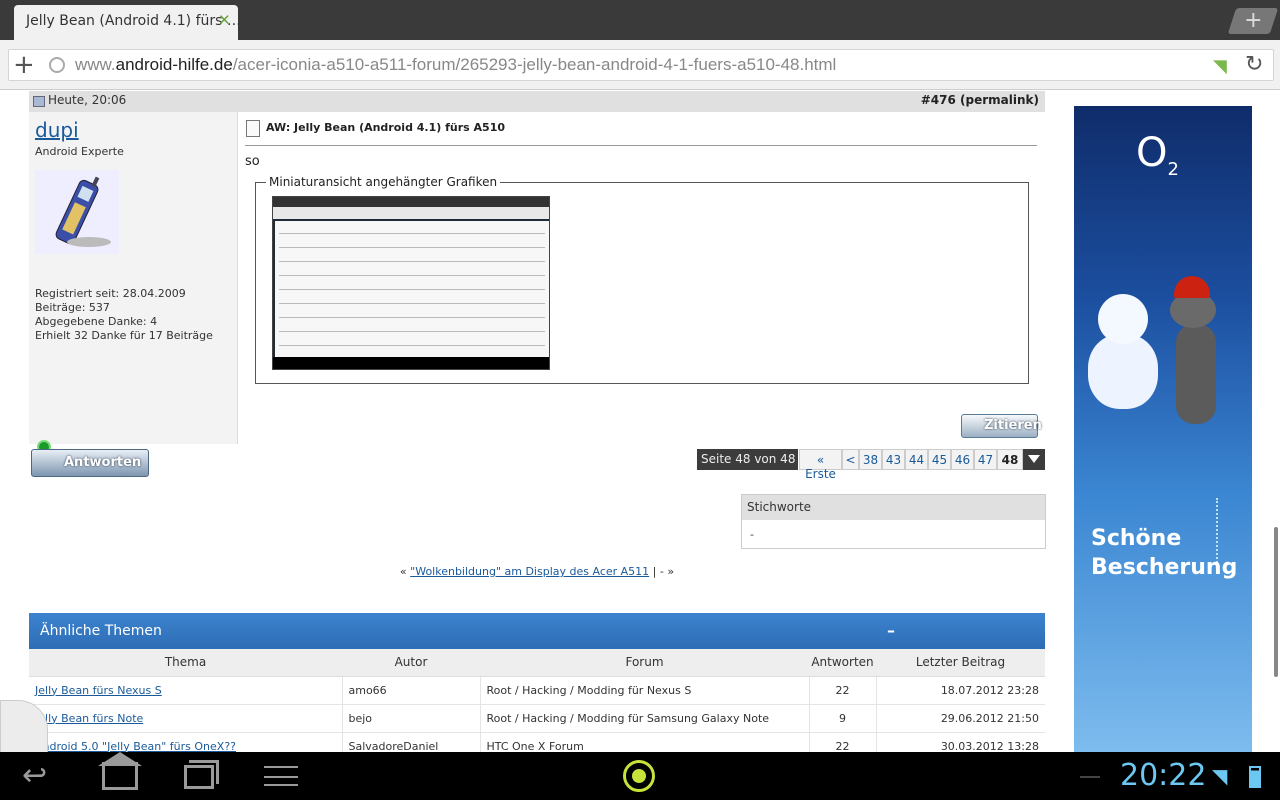  Describe the element at coordinates (120, 776) in the screenshot. I see `home-icon-body` at that location.